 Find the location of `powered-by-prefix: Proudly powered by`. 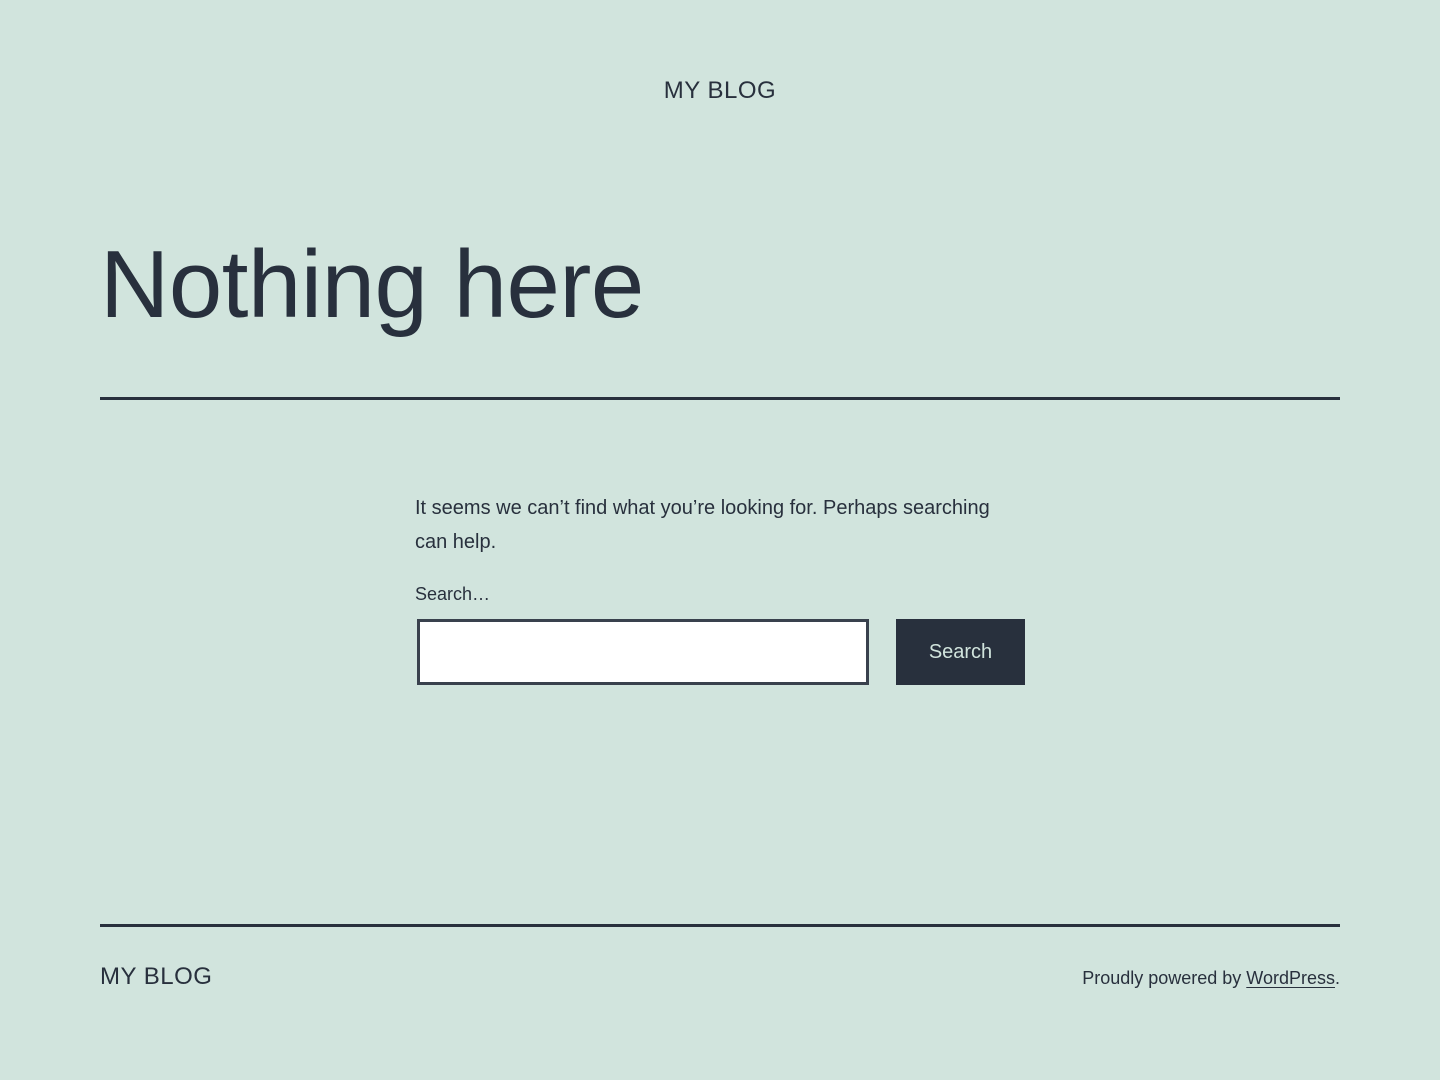

powered-by-prefix: Proudly powered by is located at coordinates (1164, 978).